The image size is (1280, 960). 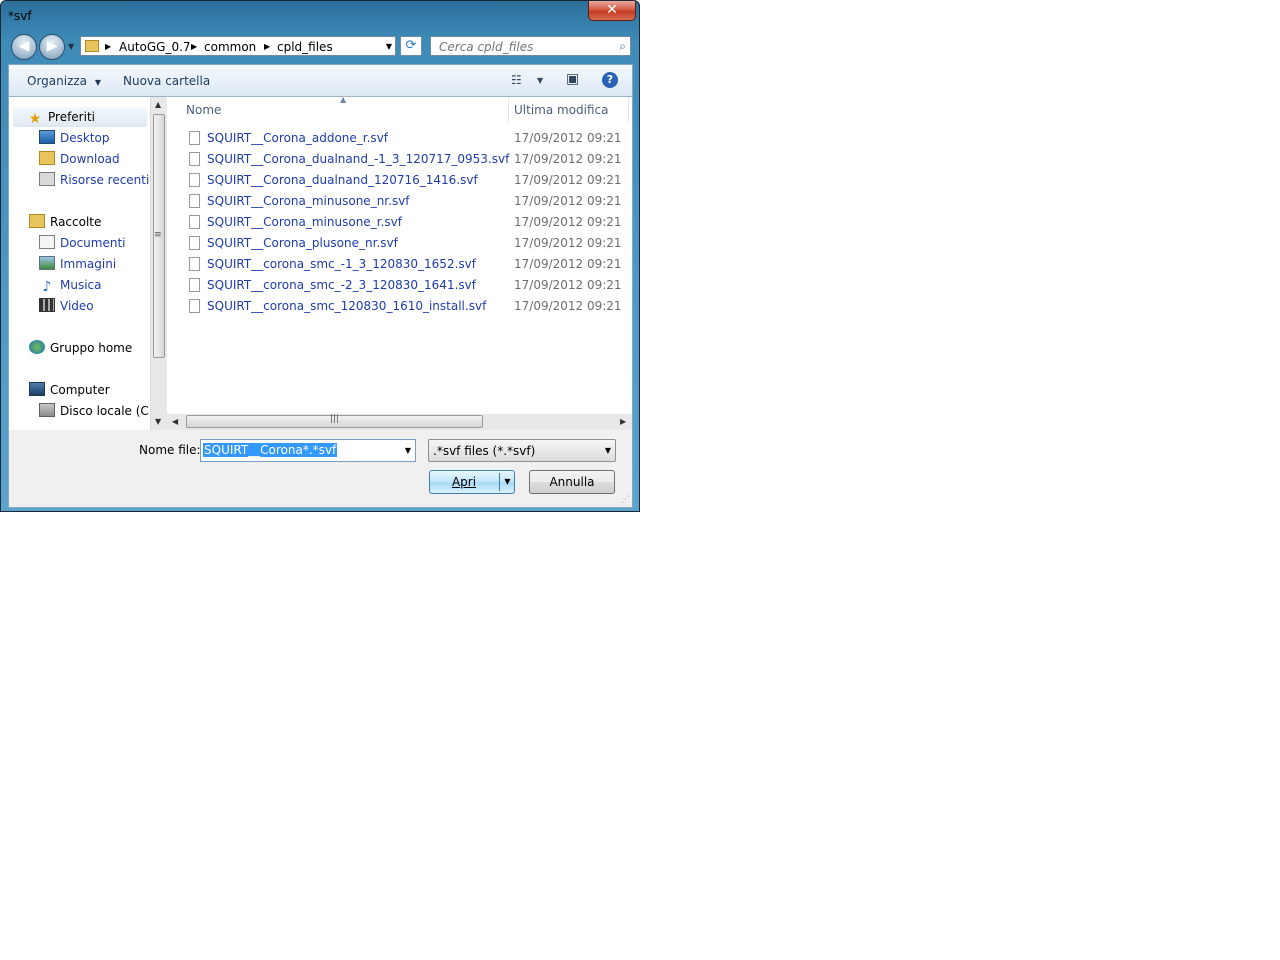 I want to click on help-icon: ?, so click(x=610, y=79).